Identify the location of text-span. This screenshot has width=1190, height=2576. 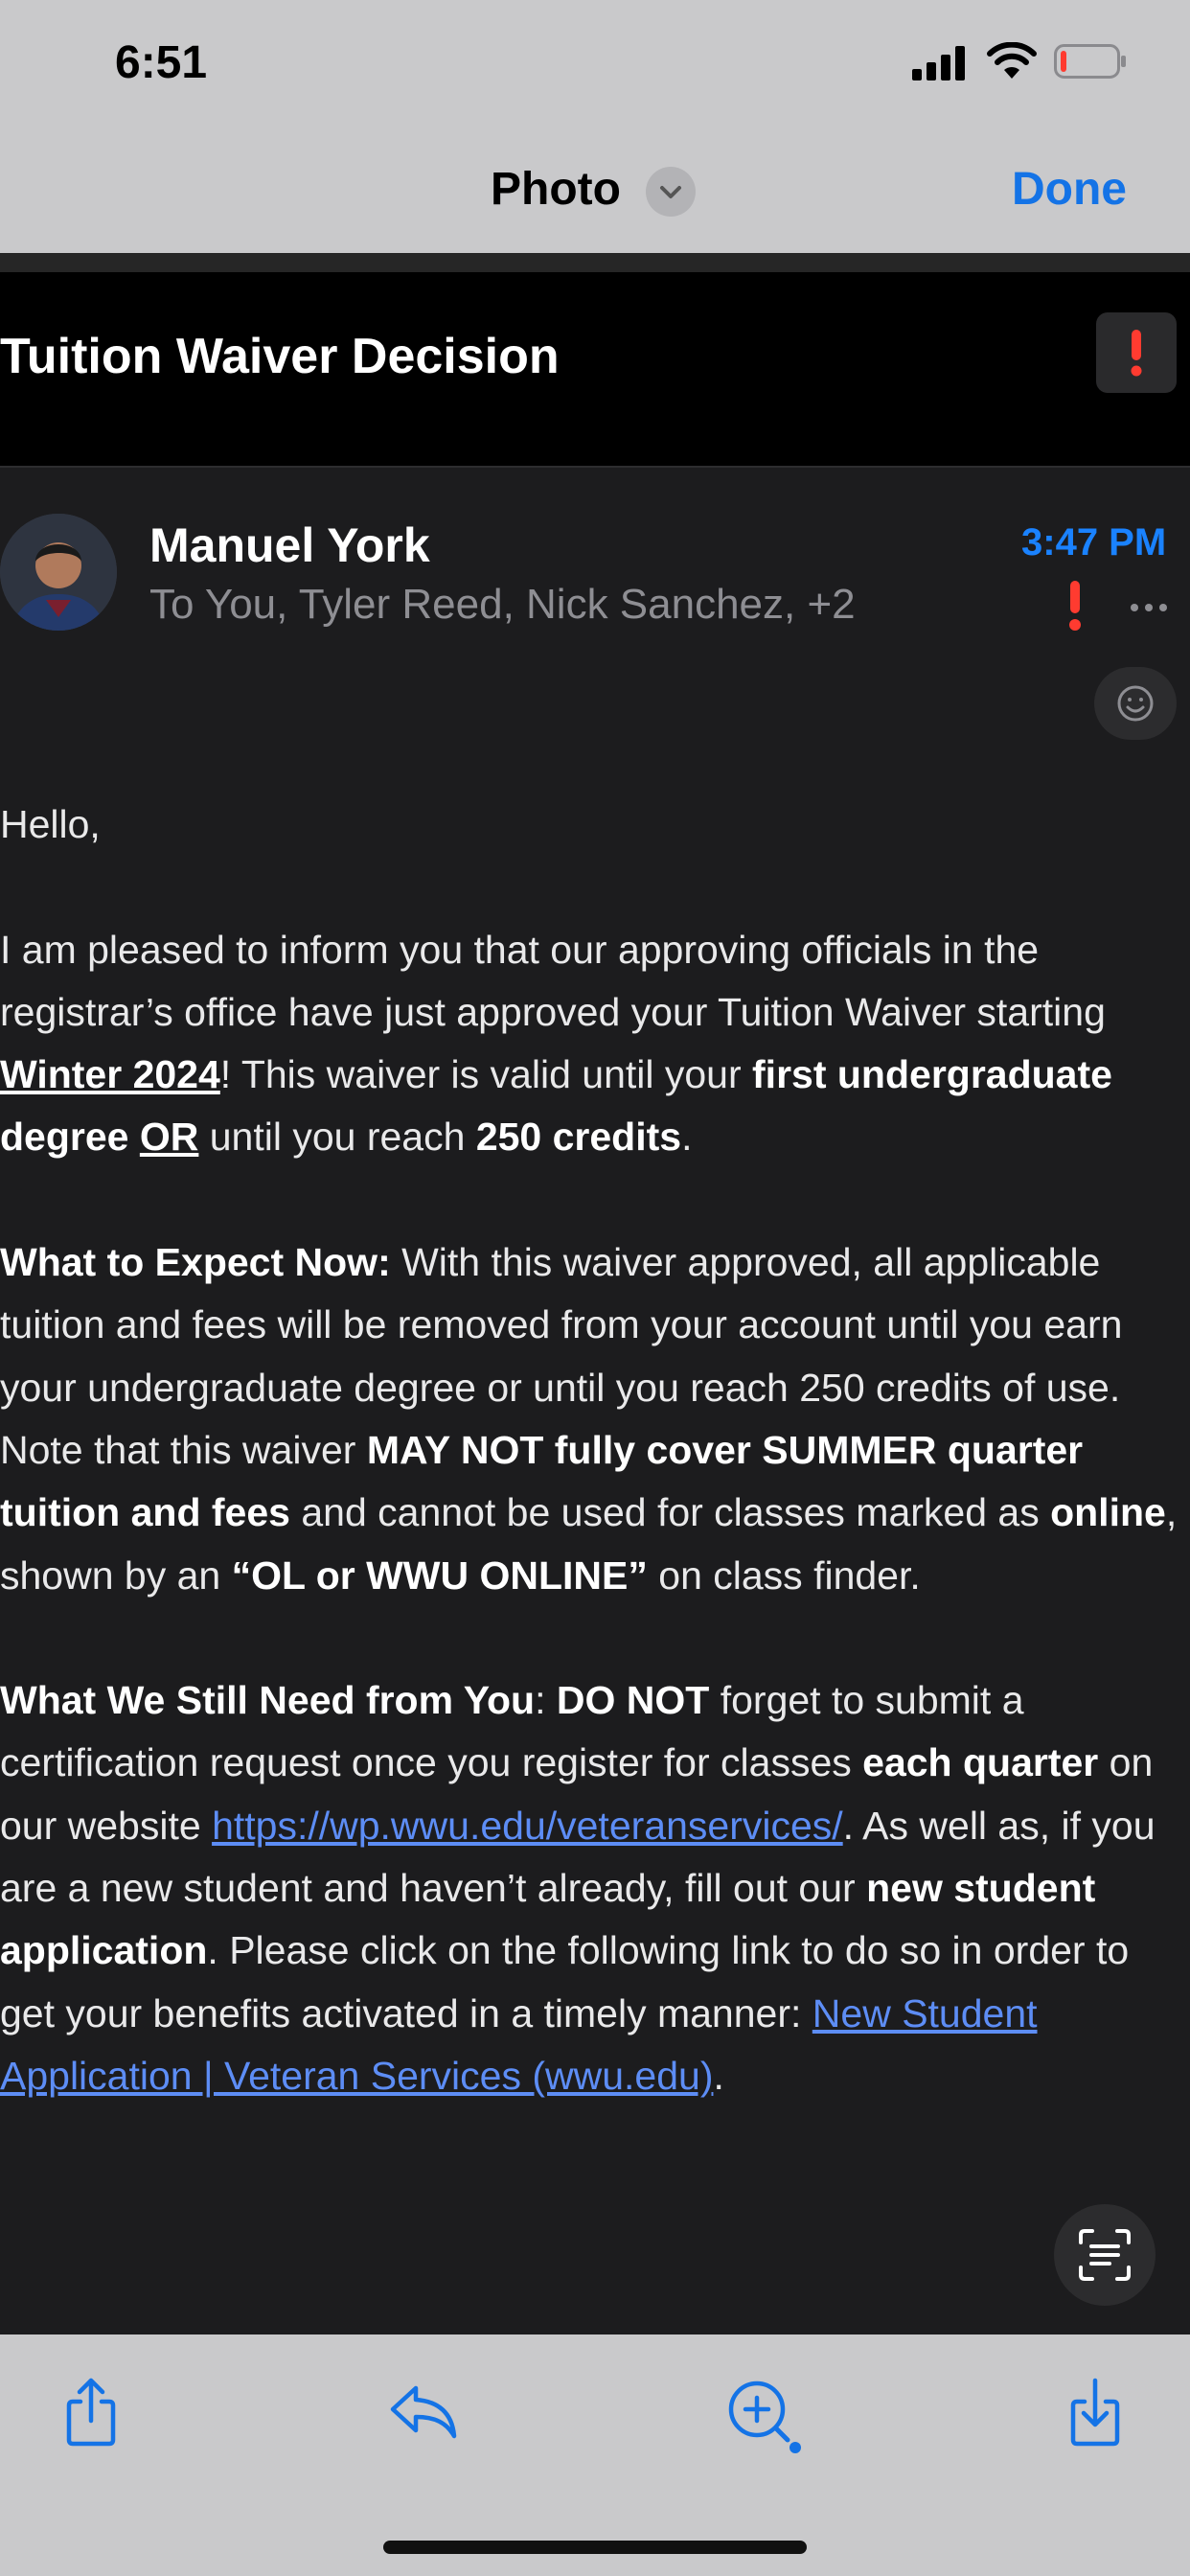
(133, 1137).